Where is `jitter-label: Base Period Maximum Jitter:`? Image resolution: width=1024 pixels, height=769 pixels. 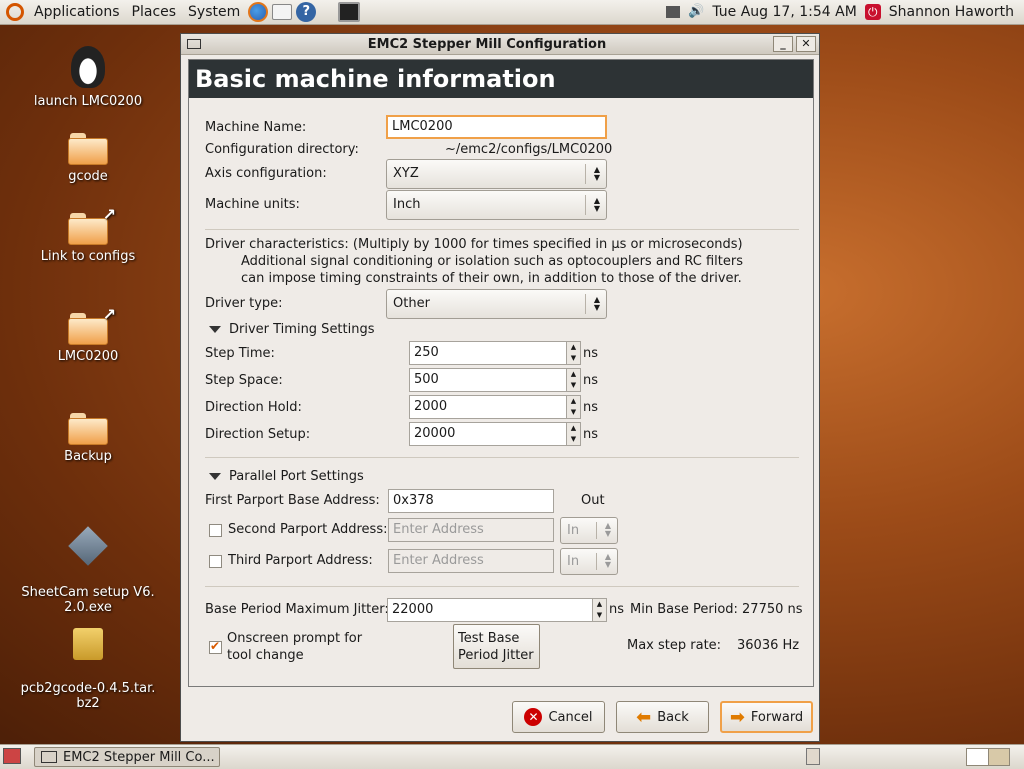
jitter-label: Base Period Maximum Jitter: is located at coordinates (297, 609).